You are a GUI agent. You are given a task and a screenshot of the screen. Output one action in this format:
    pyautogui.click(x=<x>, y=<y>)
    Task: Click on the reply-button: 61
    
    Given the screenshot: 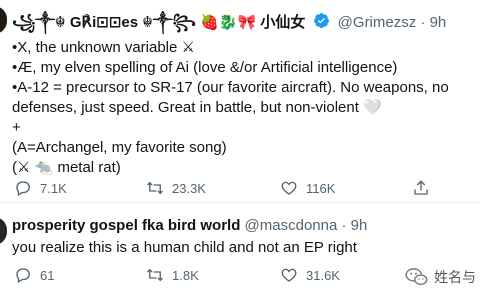 What is the action you would take?
    pyautogui.click(x=34, y=275)
    